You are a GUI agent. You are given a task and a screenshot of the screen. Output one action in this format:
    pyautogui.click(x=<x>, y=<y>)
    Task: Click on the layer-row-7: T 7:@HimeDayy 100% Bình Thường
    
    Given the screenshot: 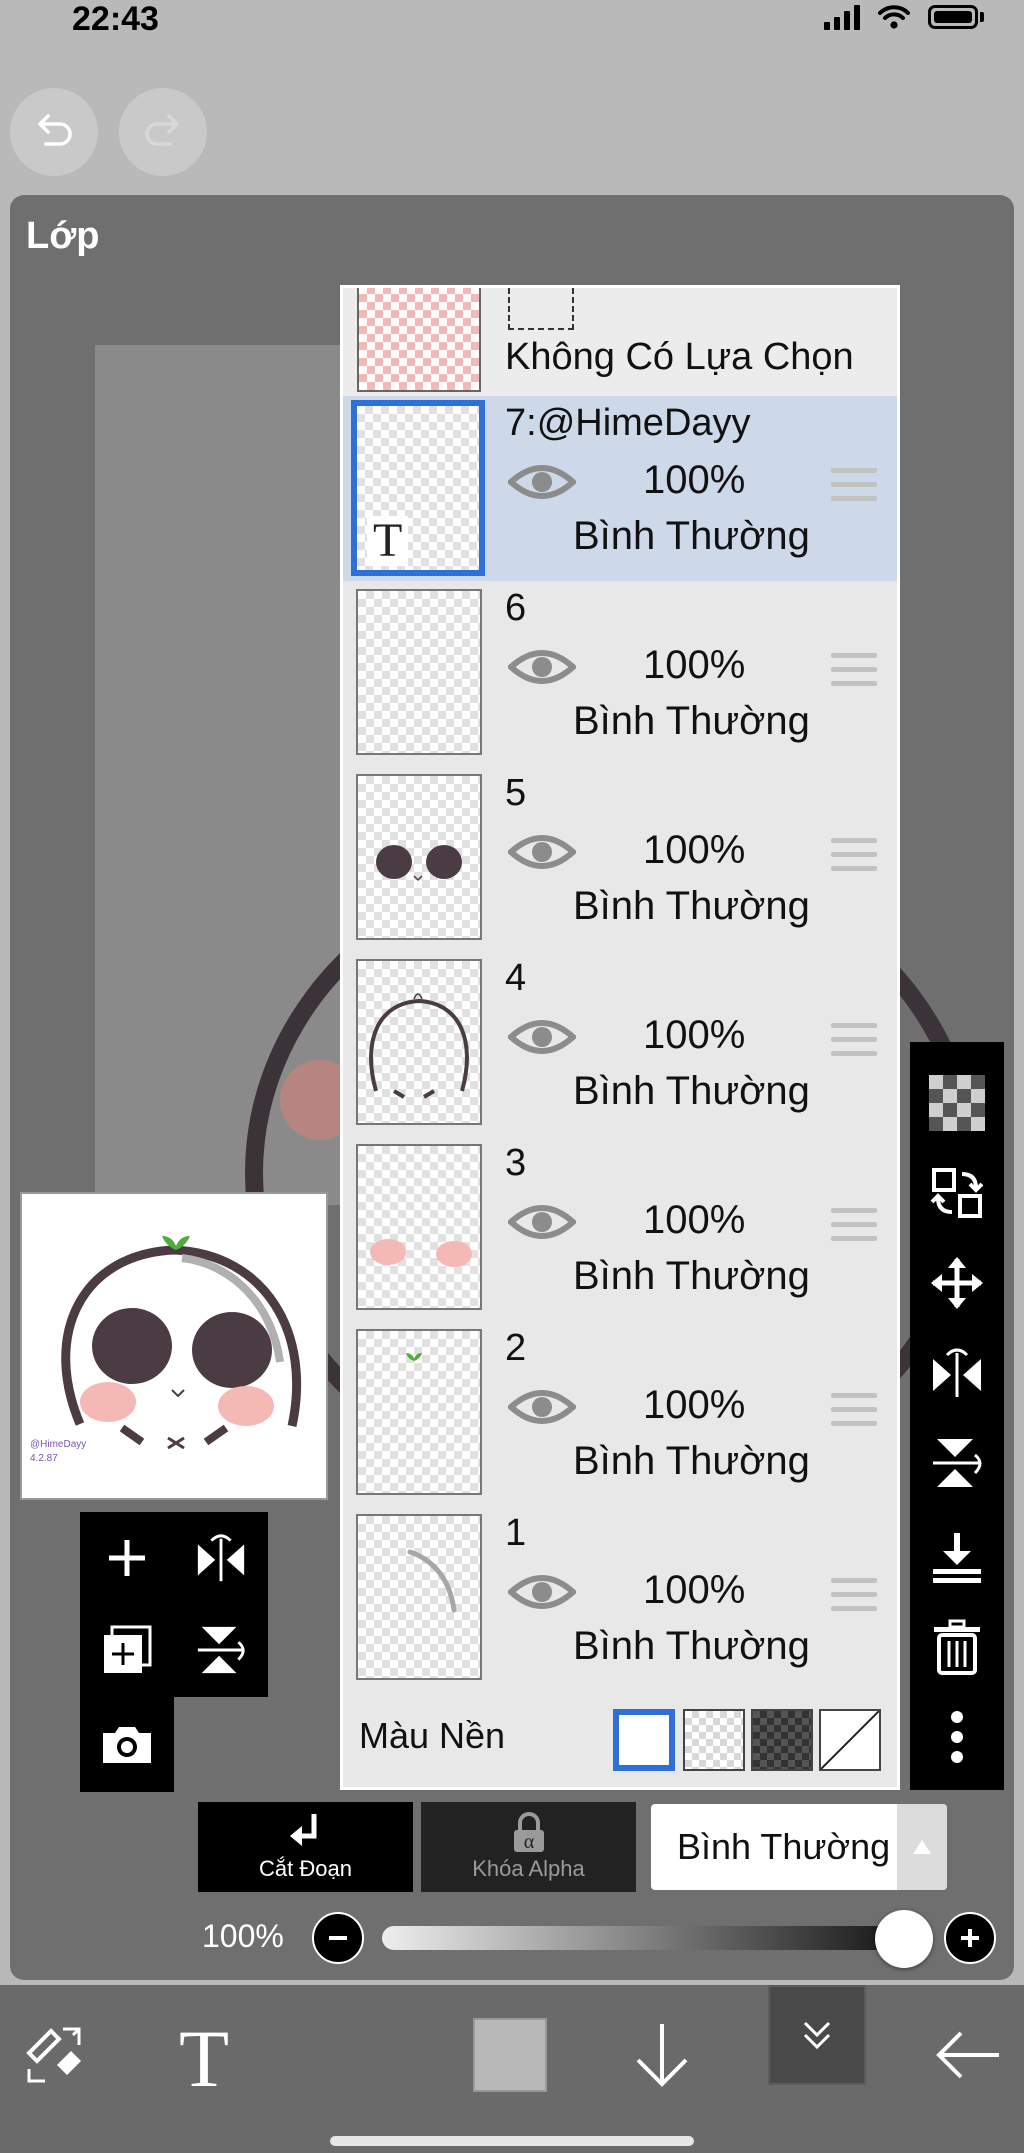 What is the action you would take?
    pyautogui.click(x=620, y=490)
    